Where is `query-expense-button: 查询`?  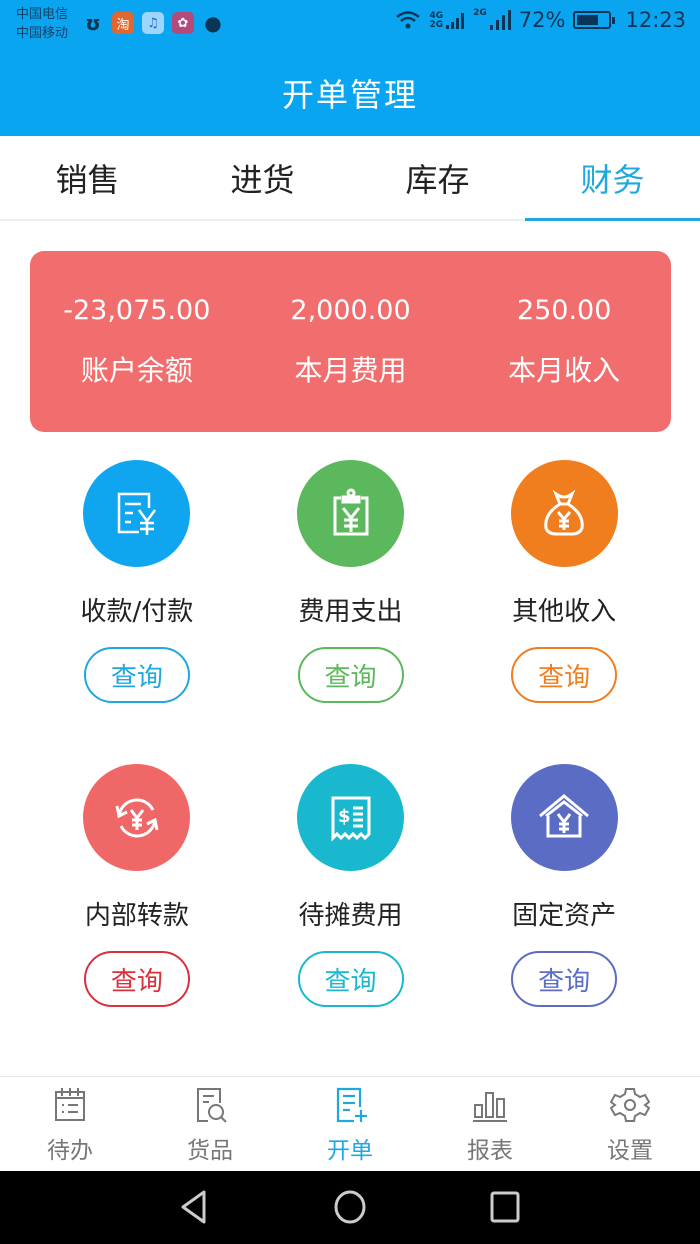
query-expense-button: 查询 is located at coordinates (350, 675).